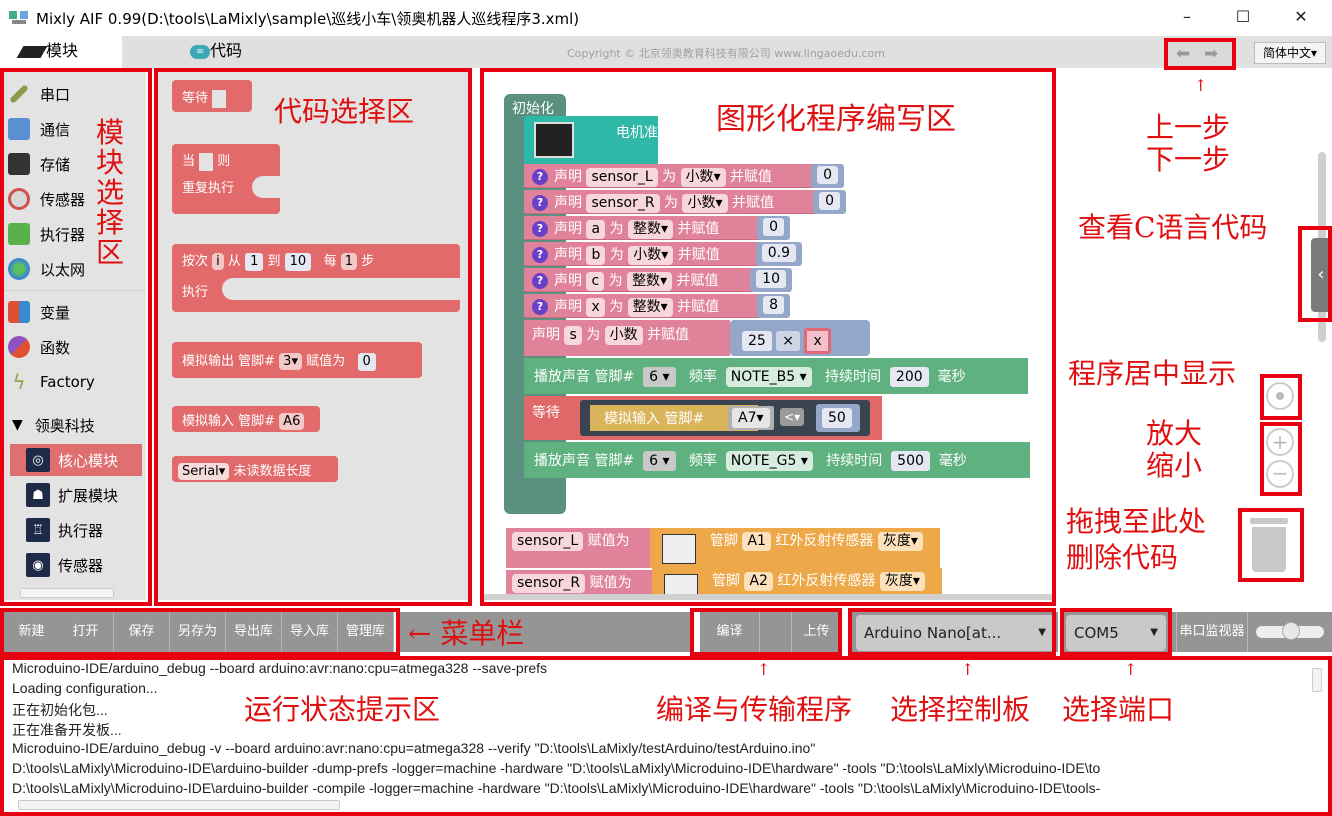 This screenshot has width=1332, height=816. Describe the element at coordinates (86, 632) in the screenshot. I see `menu-button: 打开` at that location.